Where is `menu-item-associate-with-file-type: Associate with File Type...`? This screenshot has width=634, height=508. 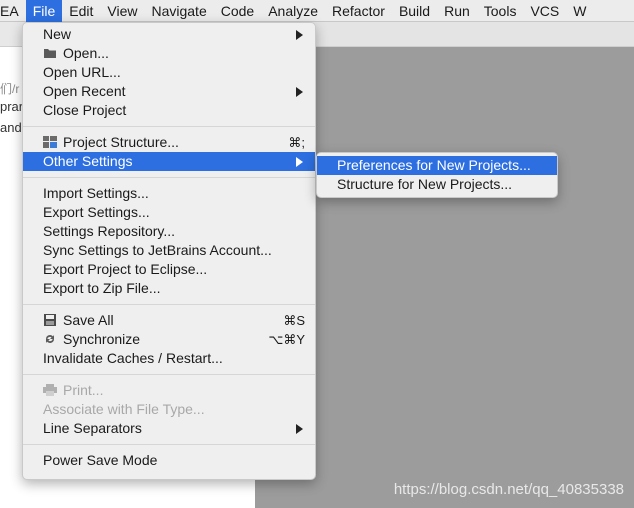 menu-item-associate-with-file-type: Associate with File Type... is located at coordinates (169, 409).